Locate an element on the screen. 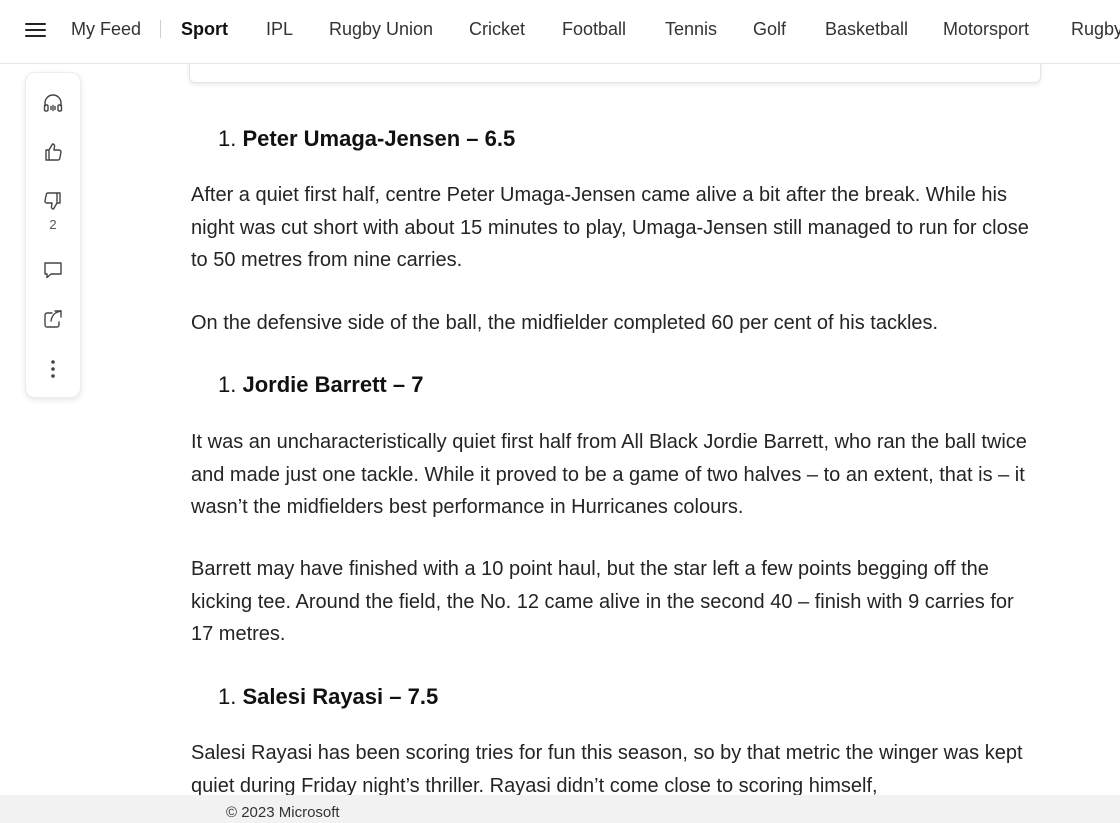  nav-item-football: Football is located at coordinates (594, 29).